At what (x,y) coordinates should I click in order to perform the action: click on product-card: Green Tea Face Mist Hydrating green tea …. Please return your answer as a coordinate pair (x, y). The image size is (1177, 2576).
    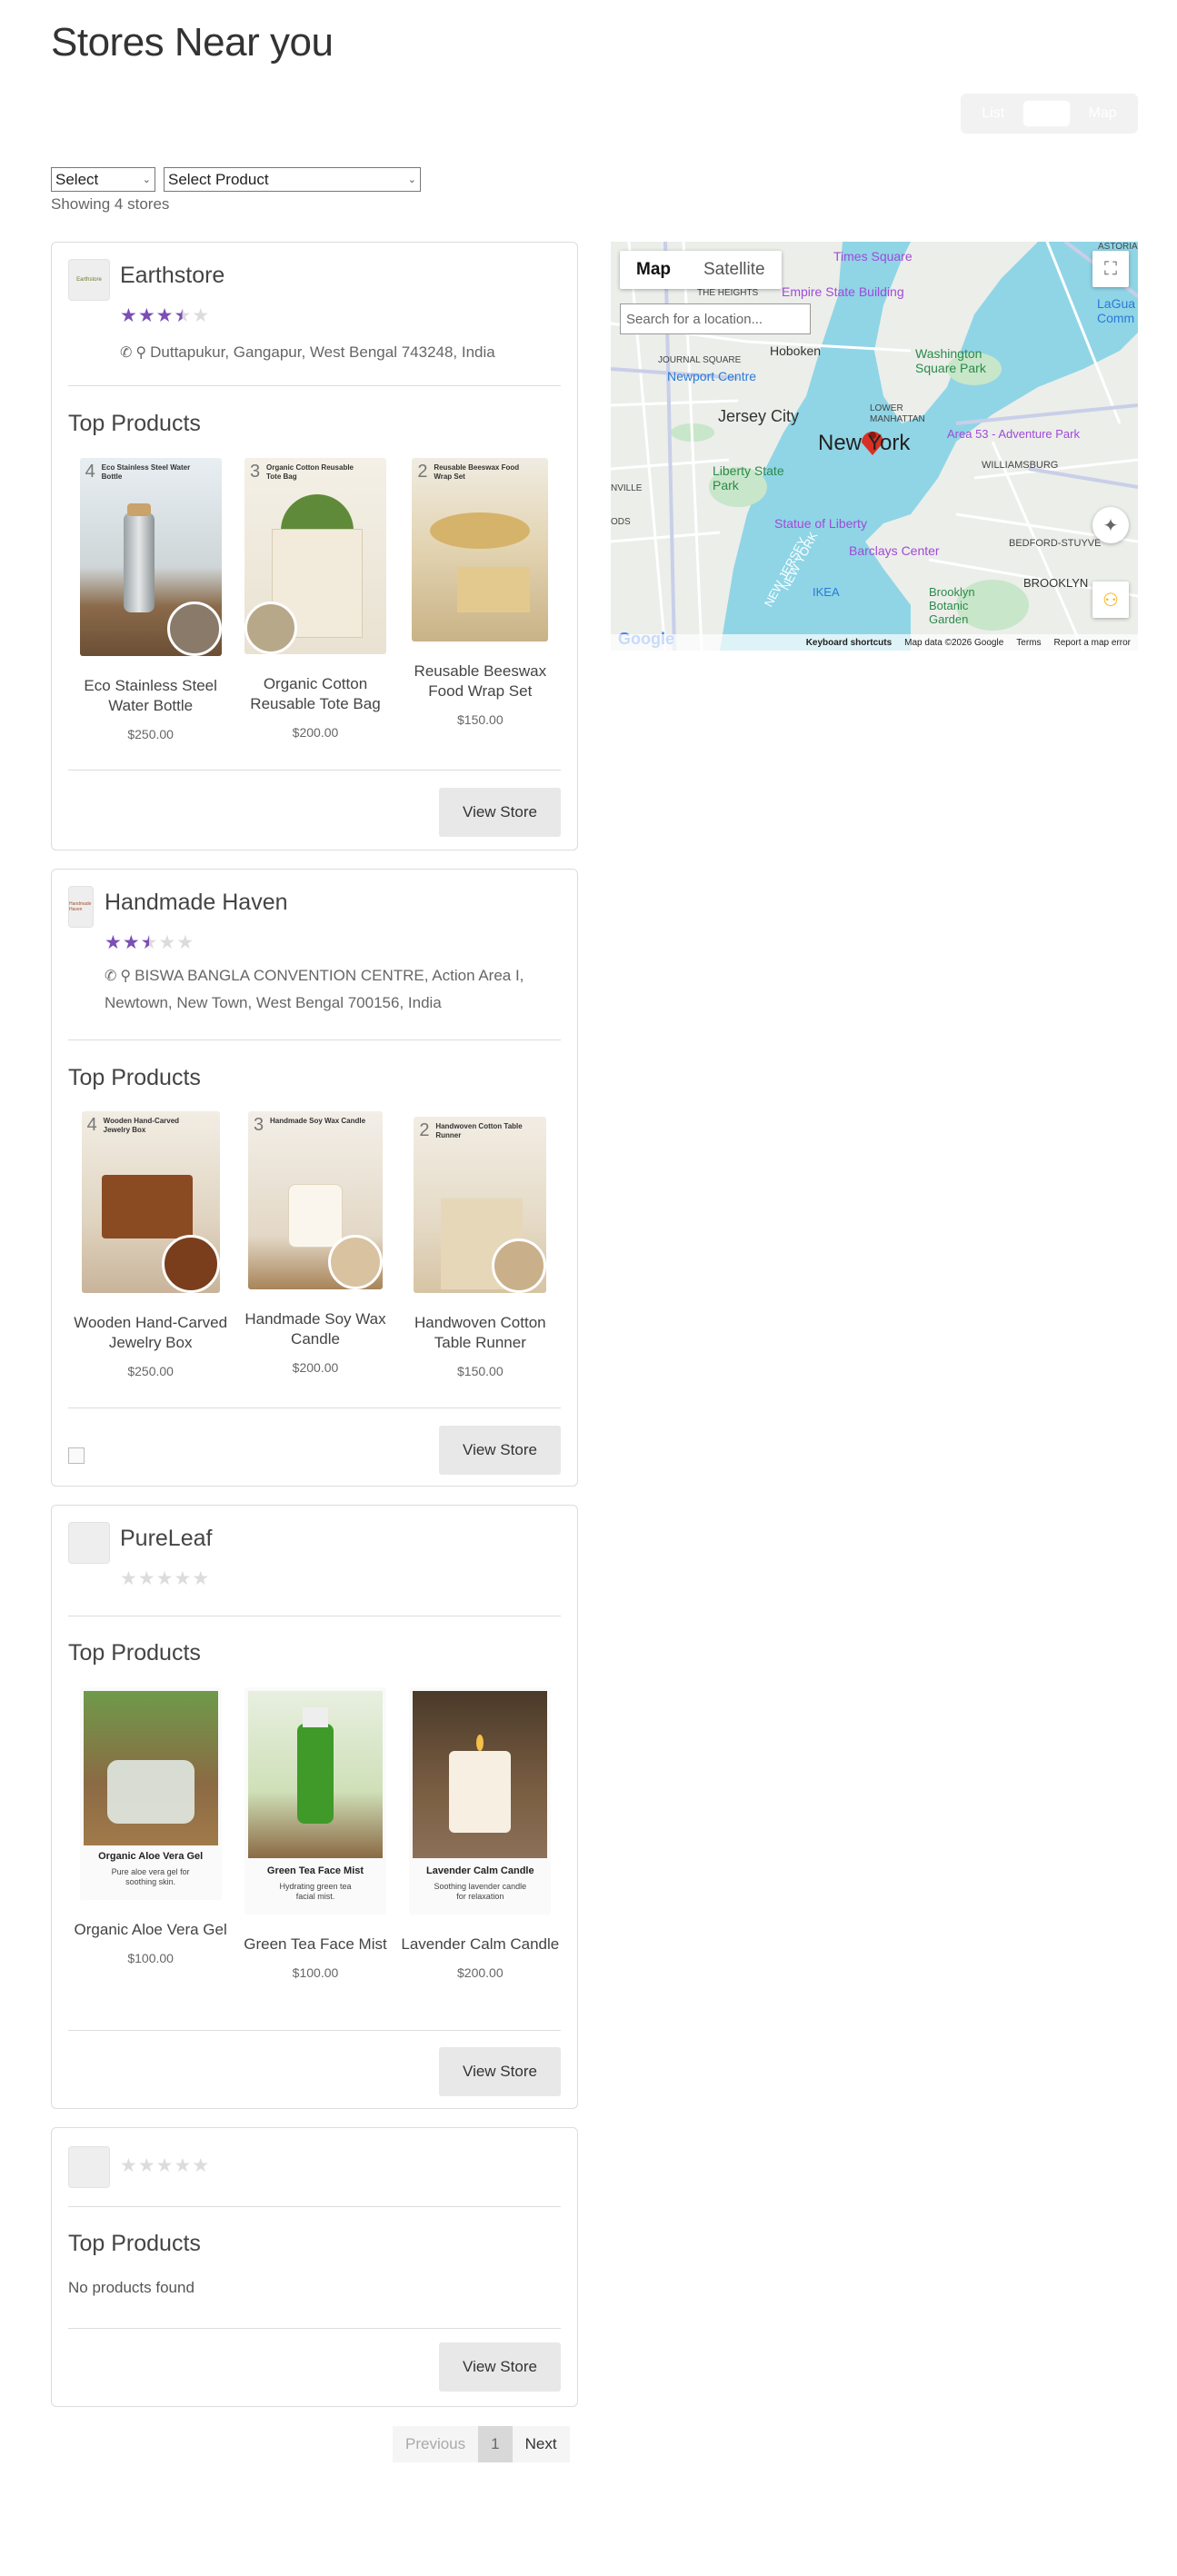
    Looking at the image, I should click on (315, 1834).